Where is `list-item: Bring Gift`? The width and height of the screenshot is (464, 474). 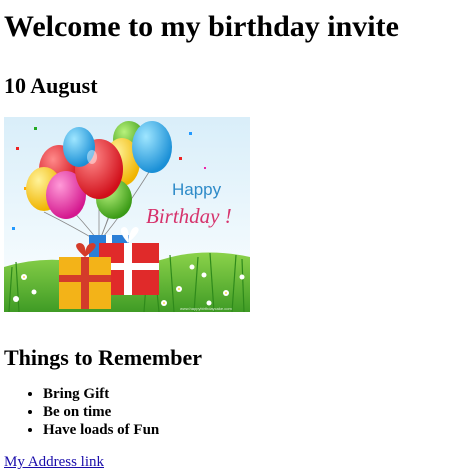
list-item: Bring Gift is located at coordinates (251, 394).